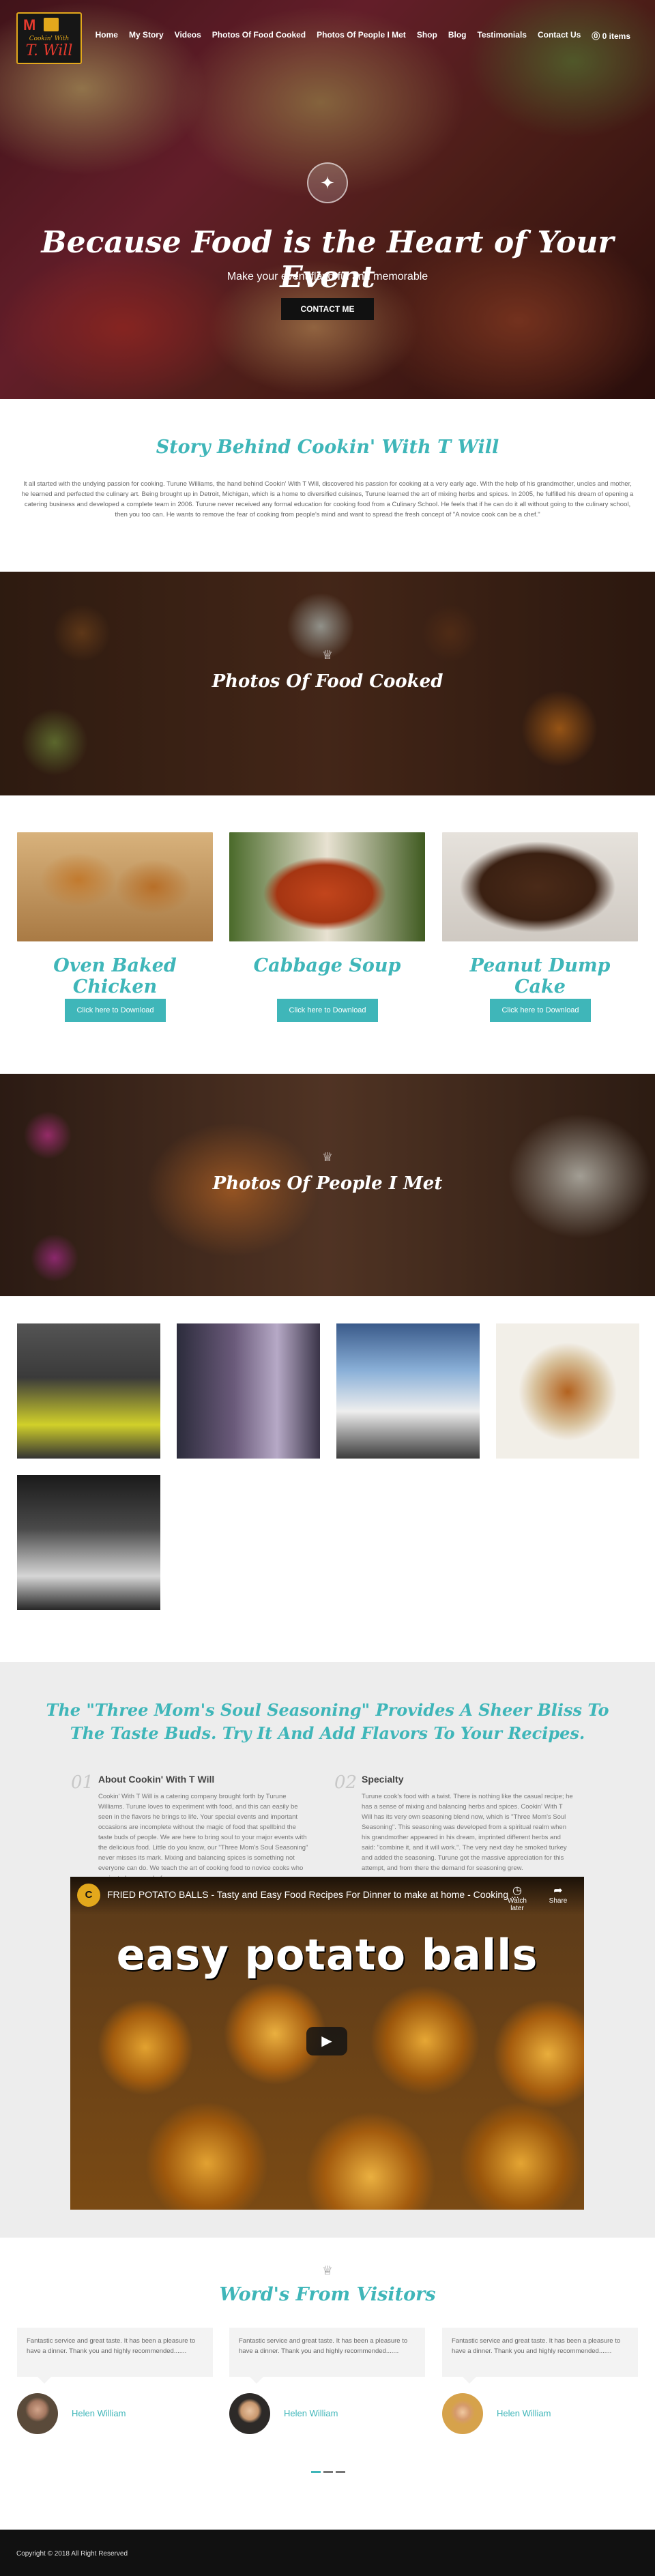  I want to click on nav-my-story: My Story, so click(146, 36).